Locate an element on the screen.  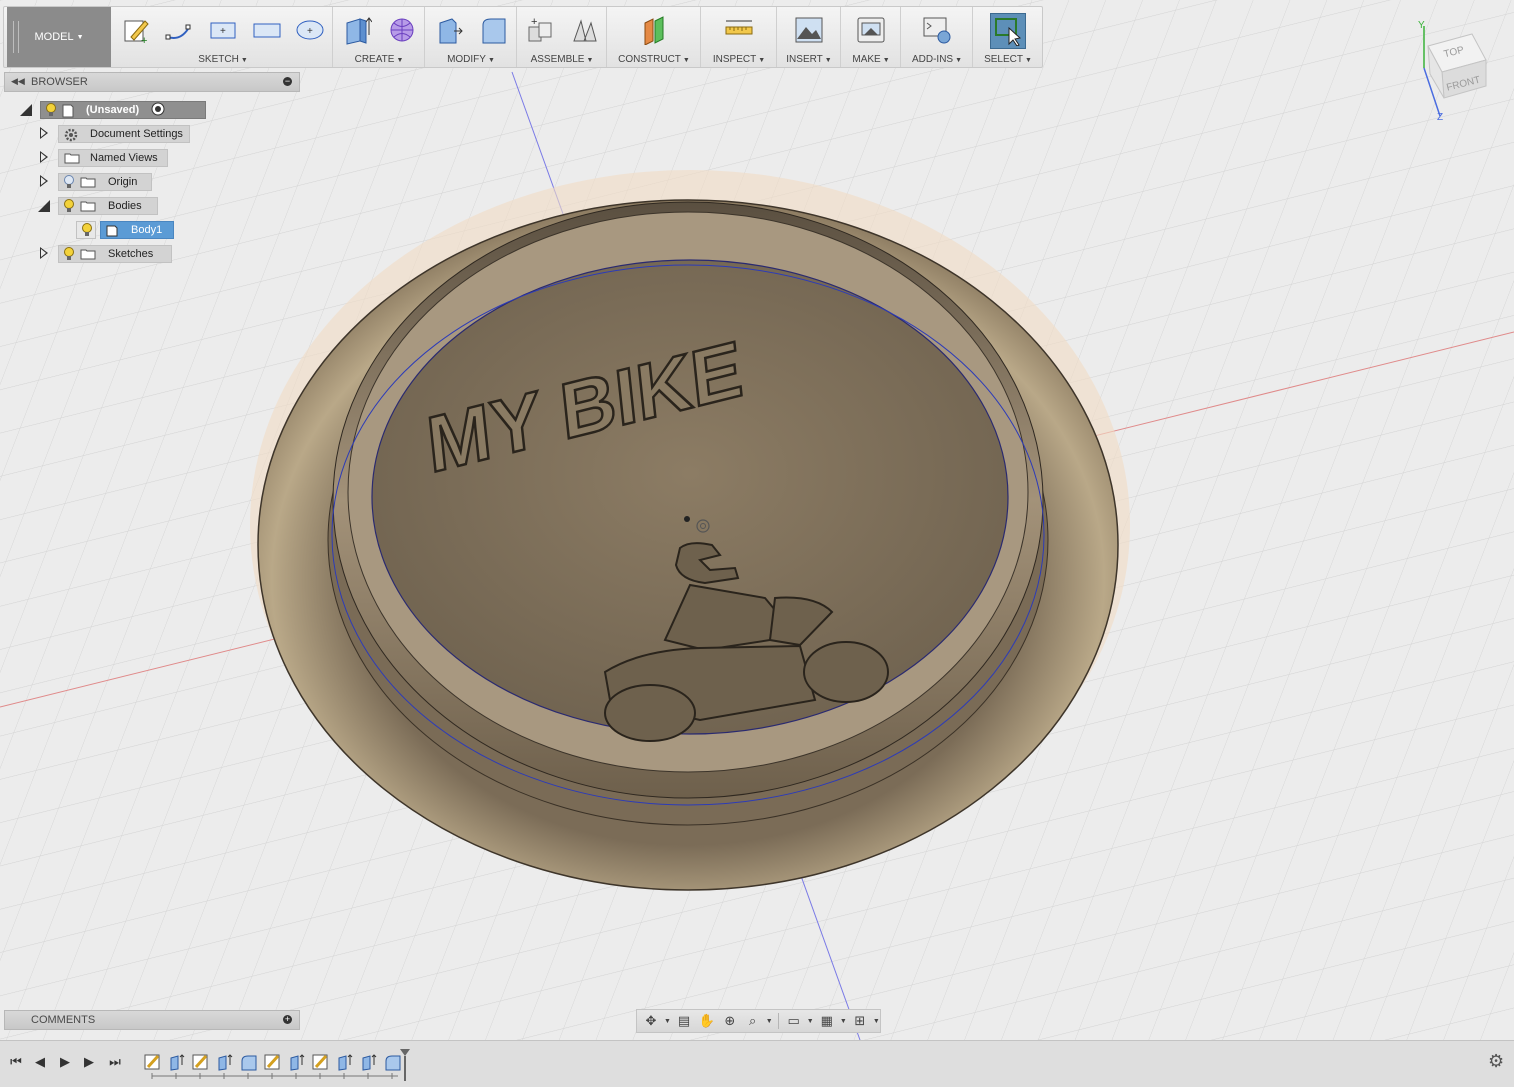
scripts-icon is located at coordinates (937, 30).